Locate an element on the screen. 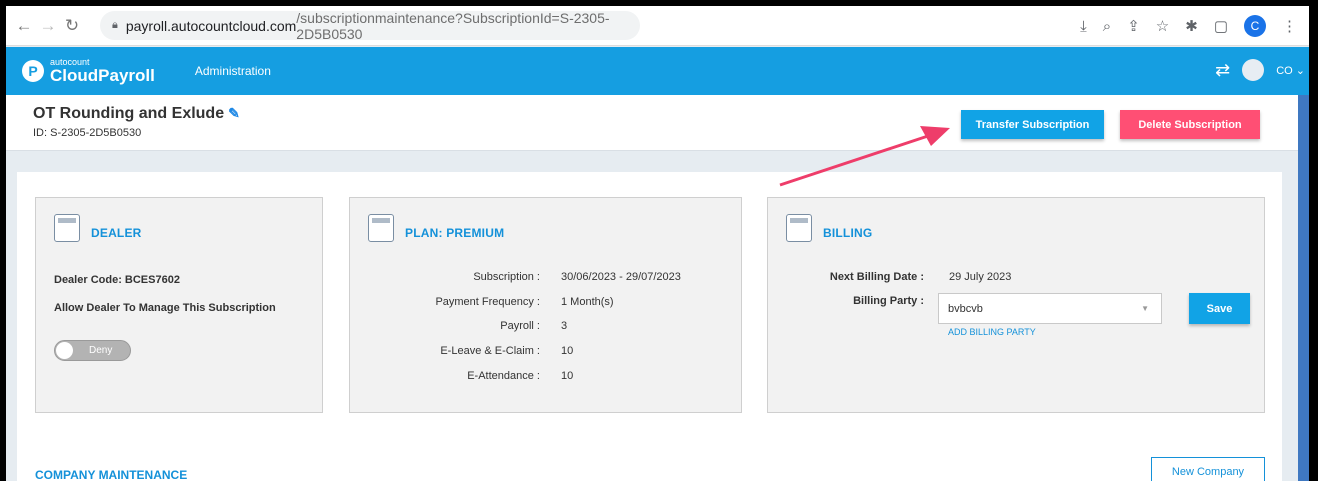 The image size is (1318, 481). save-button: Save is located at coordinates (1219, 308).